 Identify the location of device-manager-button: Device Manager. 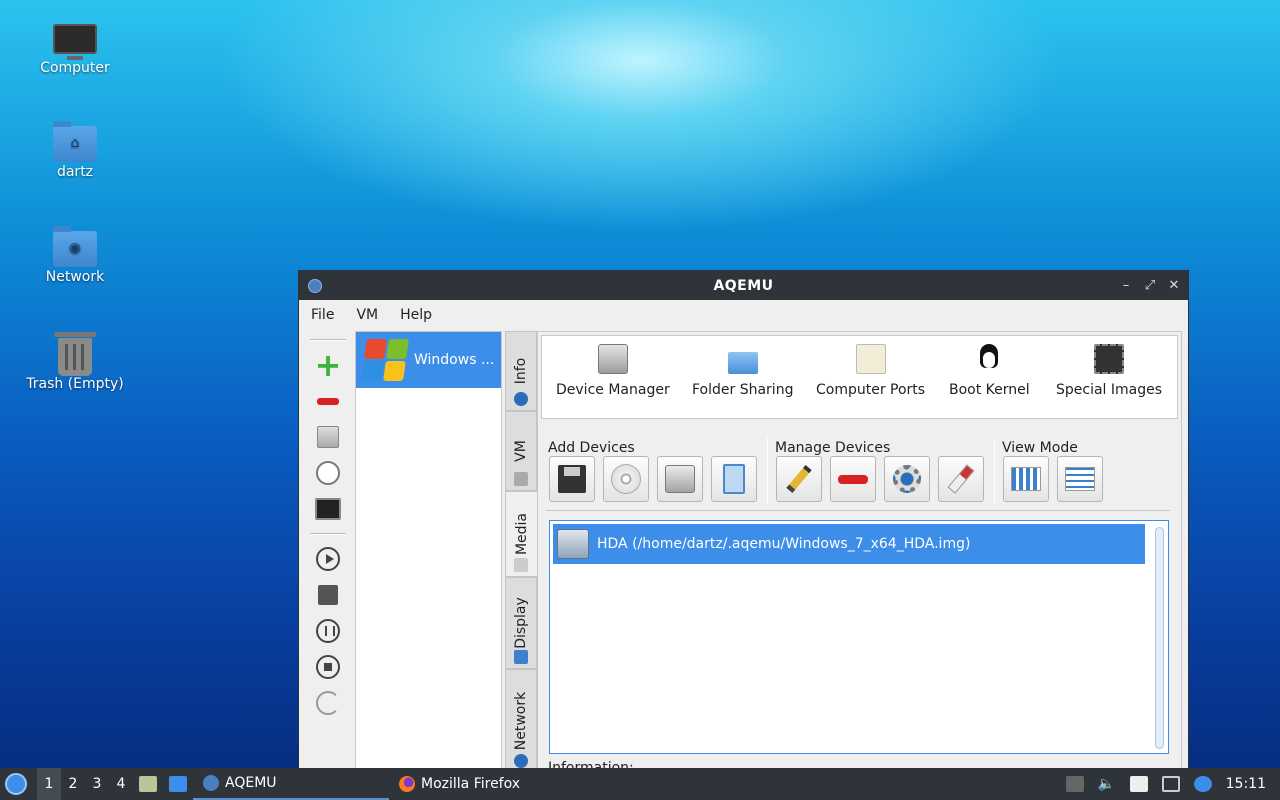
(613, 371).